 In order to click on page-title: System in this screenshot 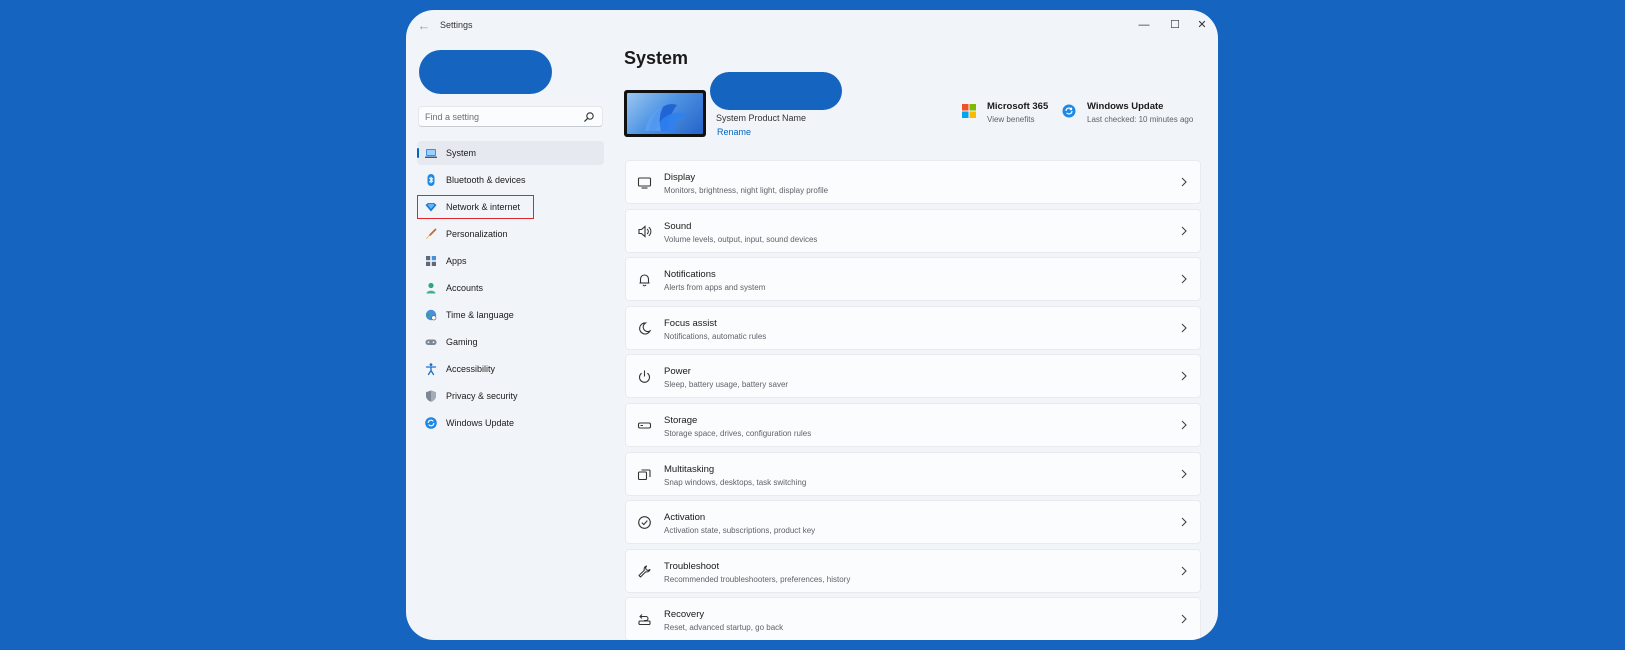, I will do `click(656, 58)`.